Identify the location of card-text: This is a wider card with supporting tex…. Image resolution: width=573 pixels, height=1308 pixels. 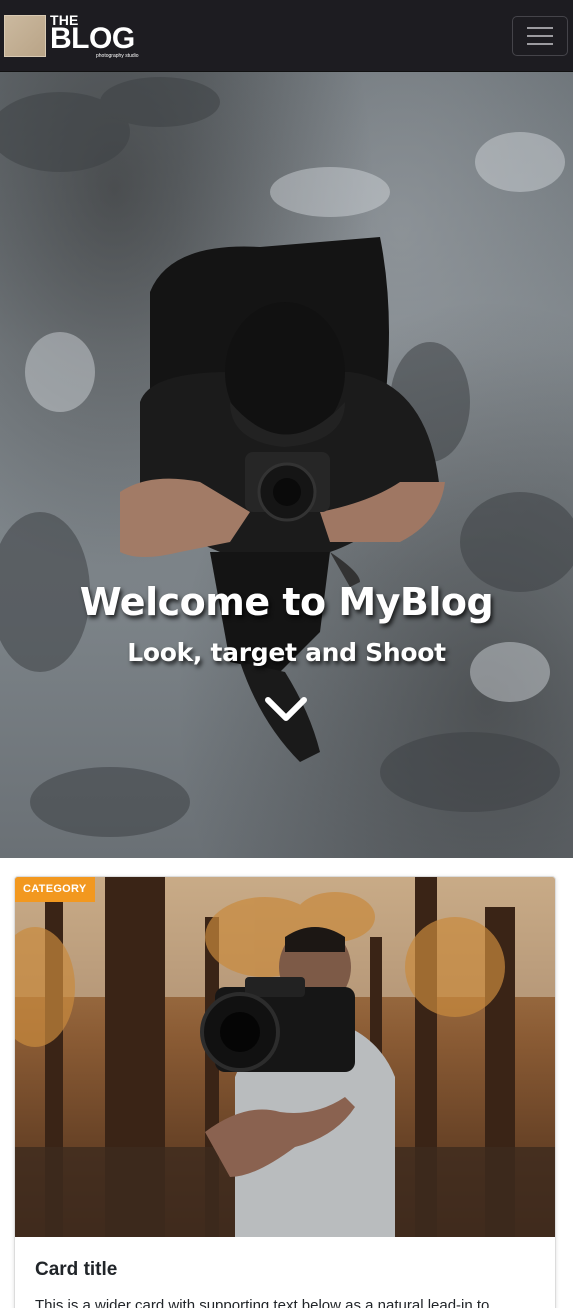
(262, 1302).